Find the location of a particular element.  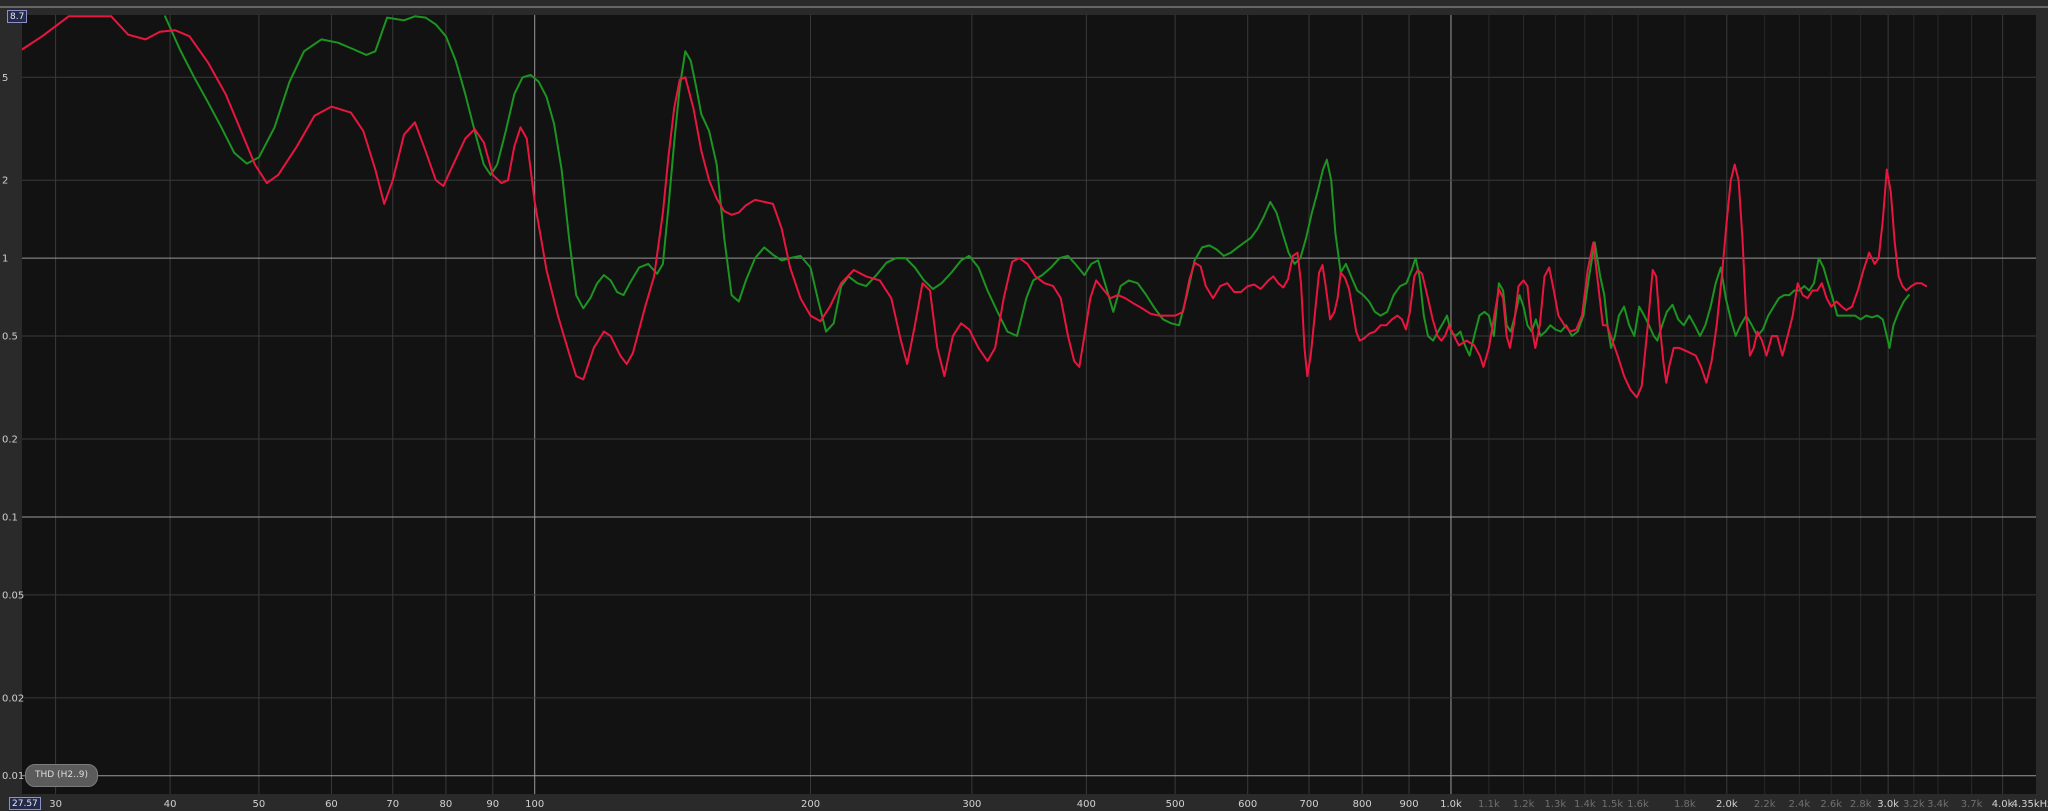

y-tick-label: 0.5 is located at coordinates (10, 337).